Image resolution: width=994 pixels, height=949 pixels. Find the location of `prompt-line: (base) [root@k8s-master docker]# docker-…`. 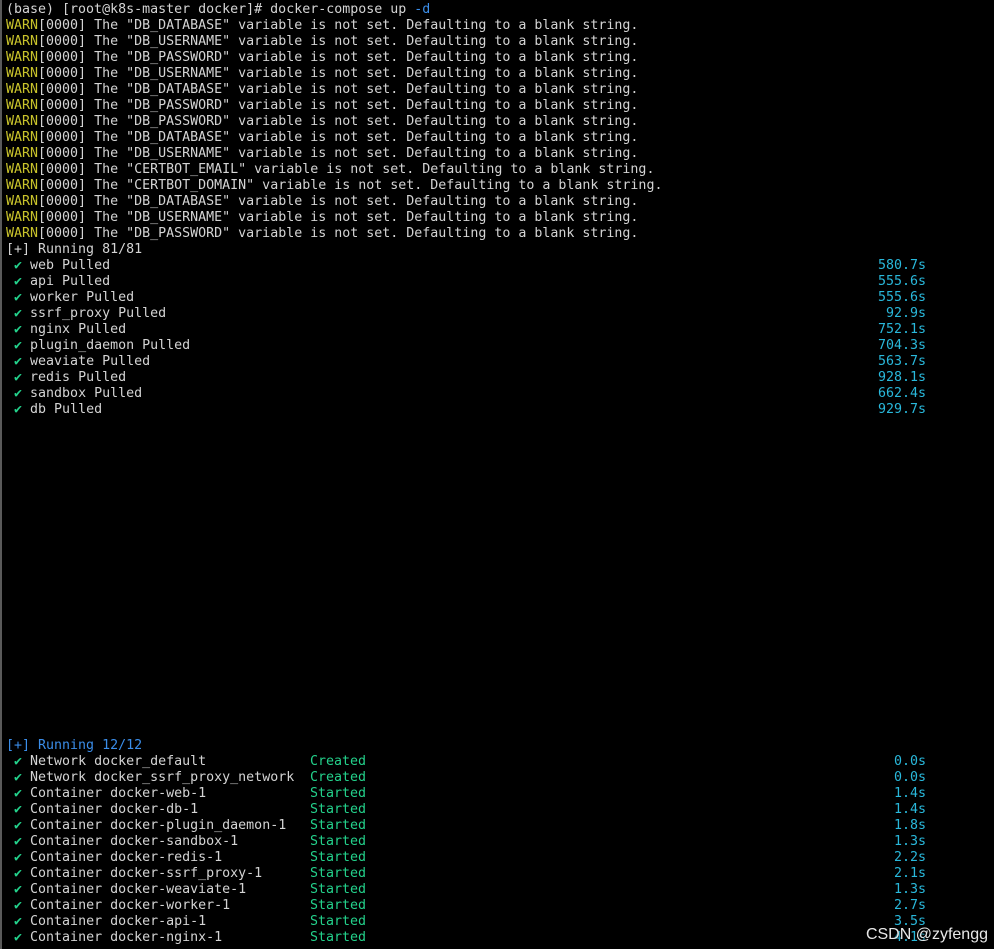

prompt-line: (base) [root@k8s-master docker]# docker-… is located at coordinates (218, 10).